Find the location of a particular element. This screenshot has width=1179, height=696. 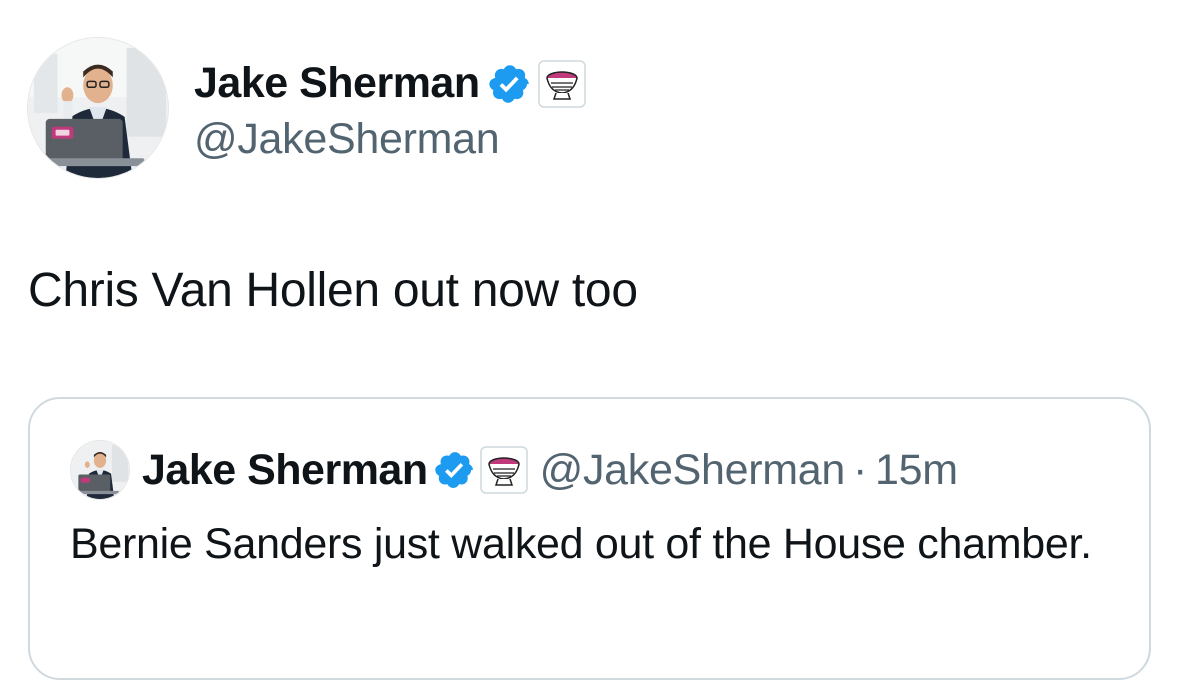

author-display-name: Jake Sherman is located at coordinates (337, 83).